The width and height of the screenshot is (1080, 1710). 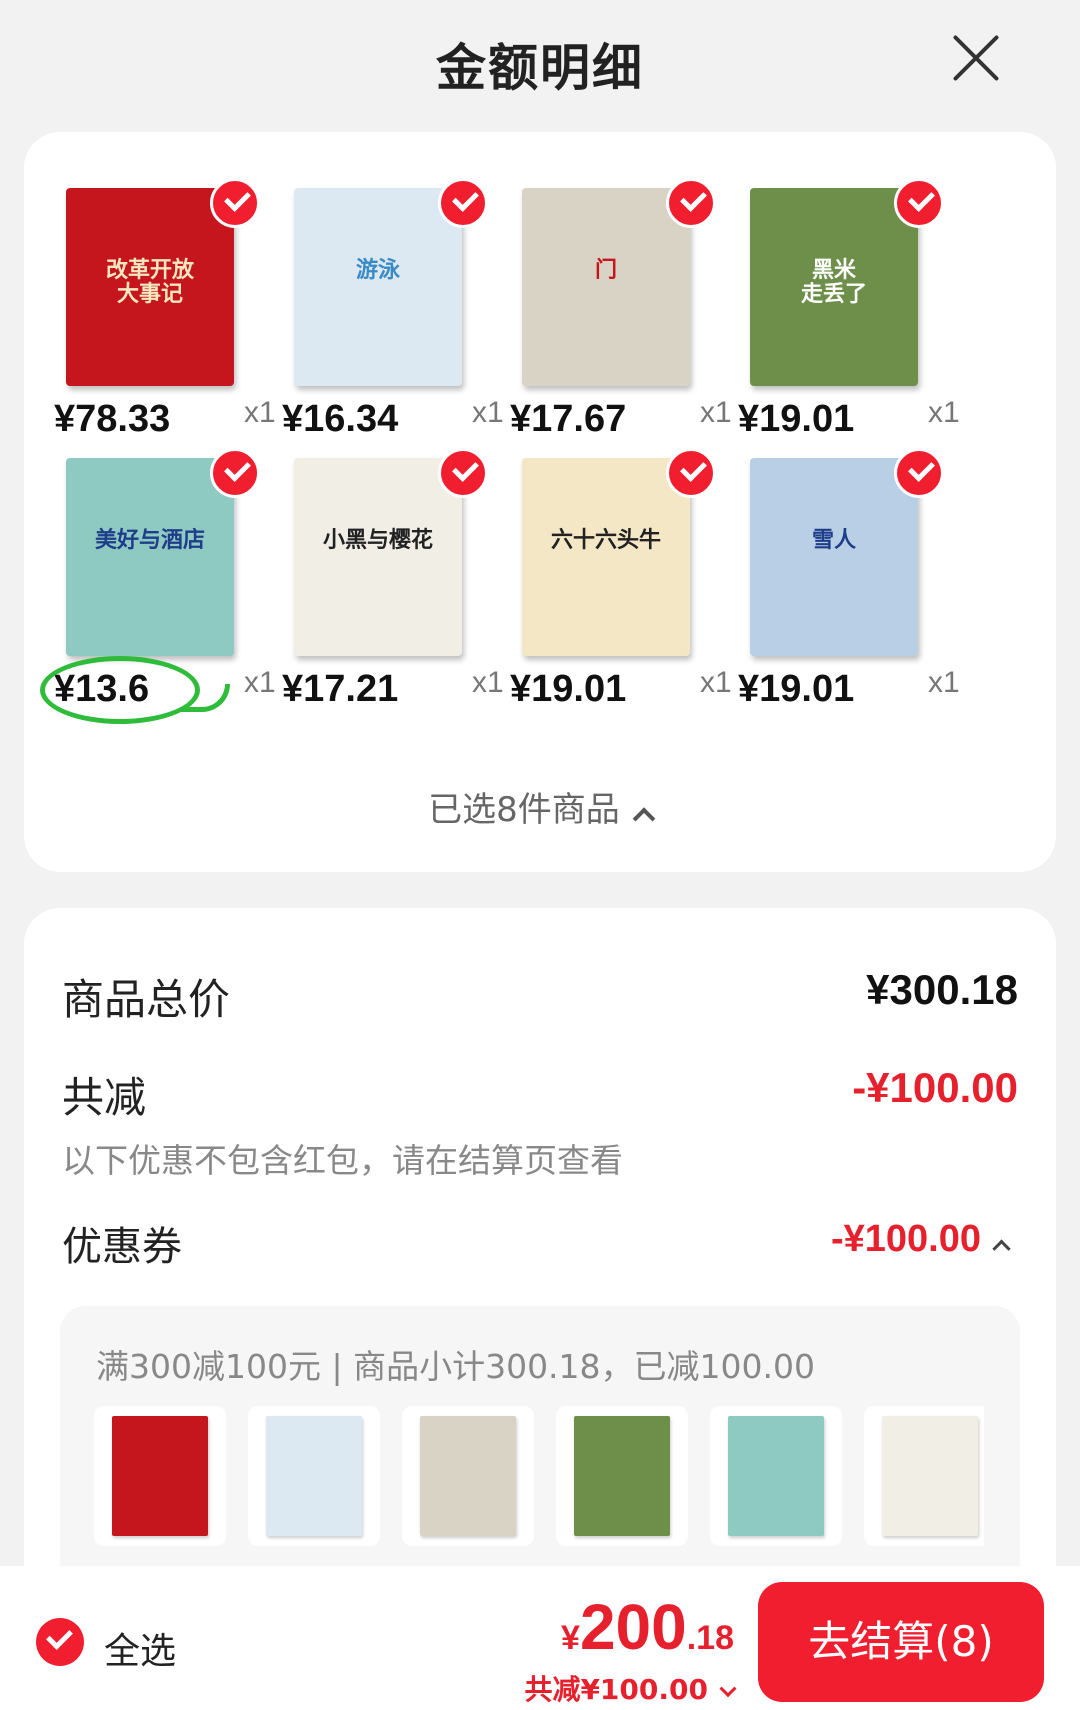 I want to click on book-cover-image: 黑米 走丢了, so click(x=834, y=287).